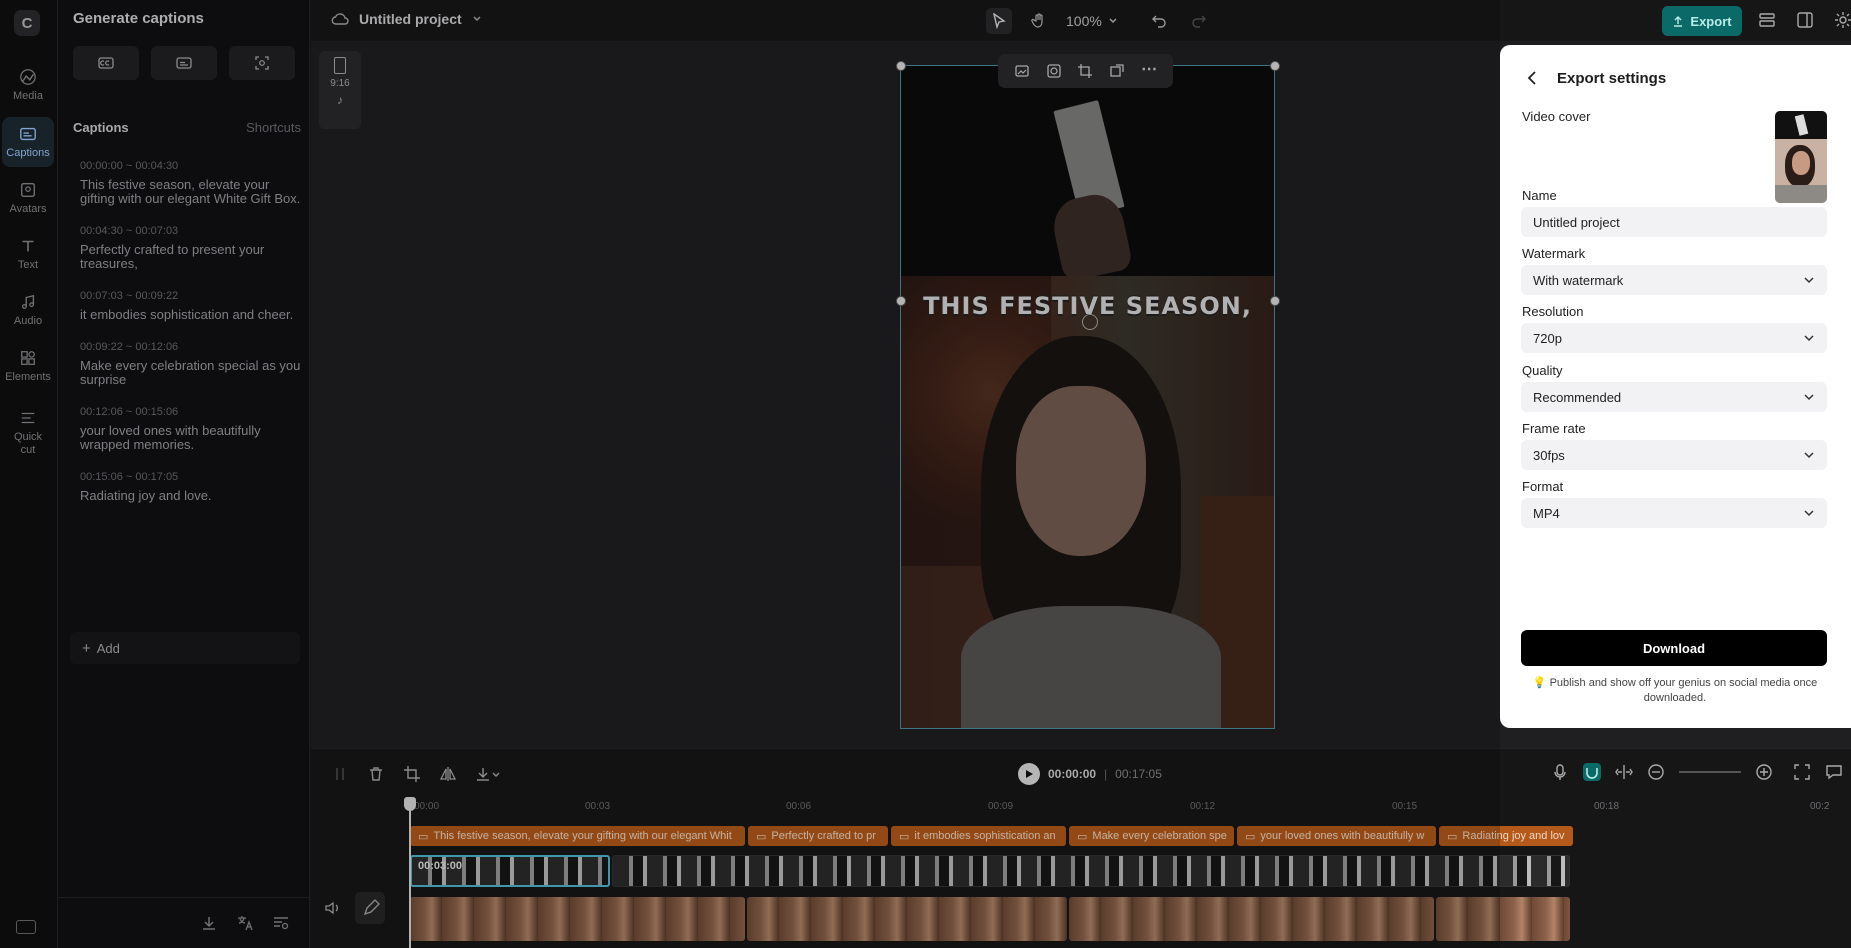 The width and height of the screenshot is (1851, 948). Describe the element at coordinates (1275, 66) in the screenshot. I see `resize-handle-top-right` at that location.